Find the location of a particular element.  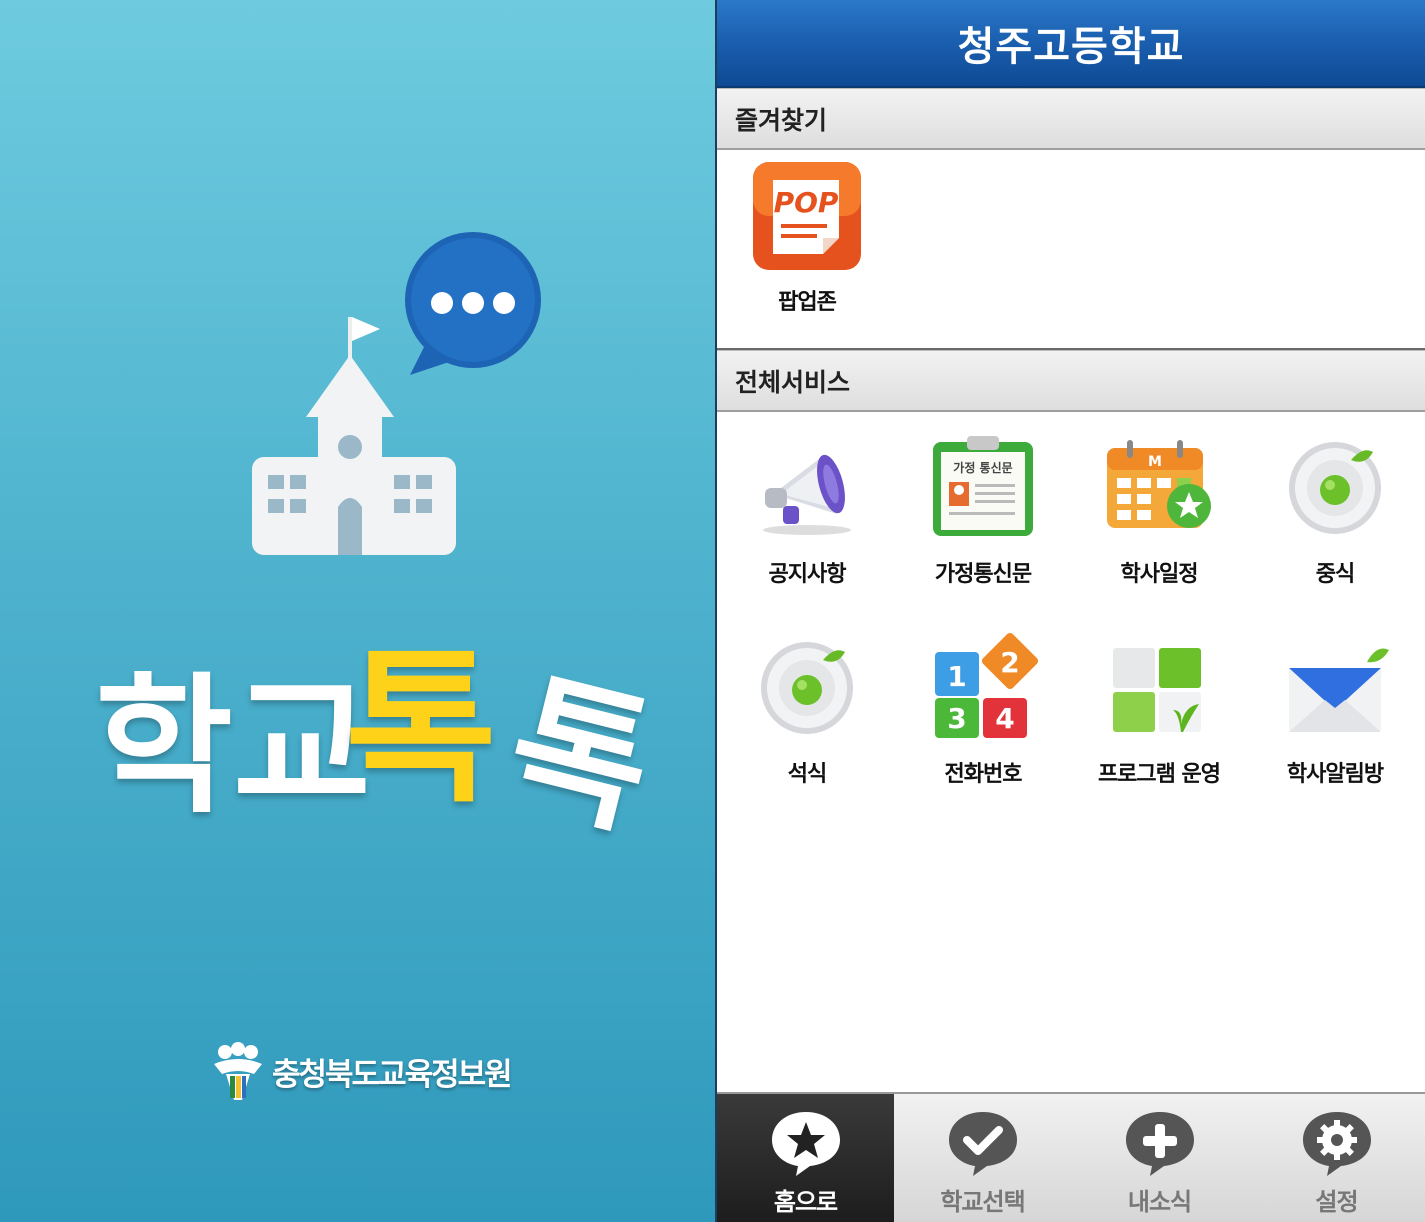

pop-icon: POP is located at coordinates (807, 216).